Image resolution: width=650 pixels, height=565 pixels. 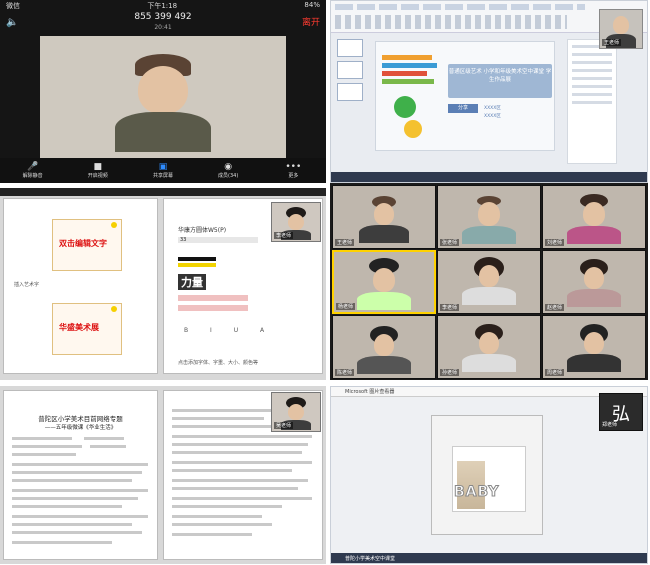 I want to click on doc-page-left: 双击编辑文字 插入艺术字 华盛美术展, so click(x=80, y=286).